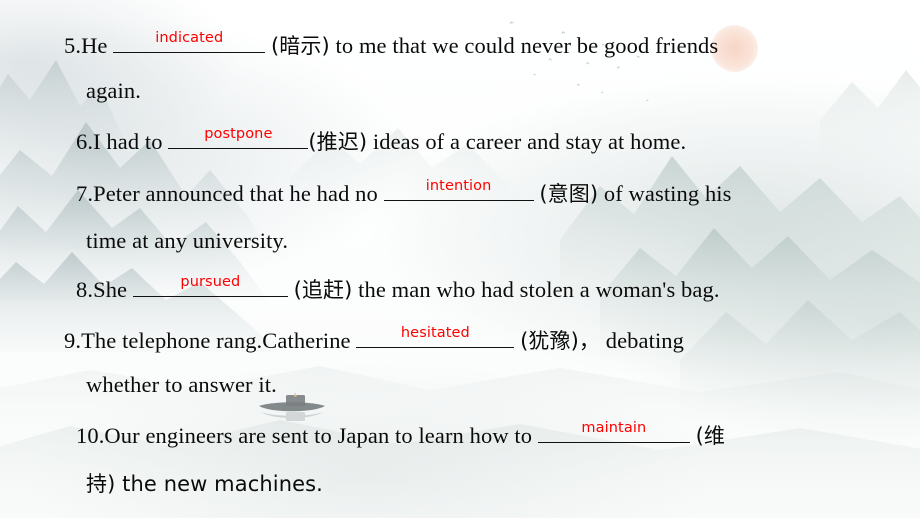  I want to click on exercise-line-10b: 持) the new machines., so click(204, 483).